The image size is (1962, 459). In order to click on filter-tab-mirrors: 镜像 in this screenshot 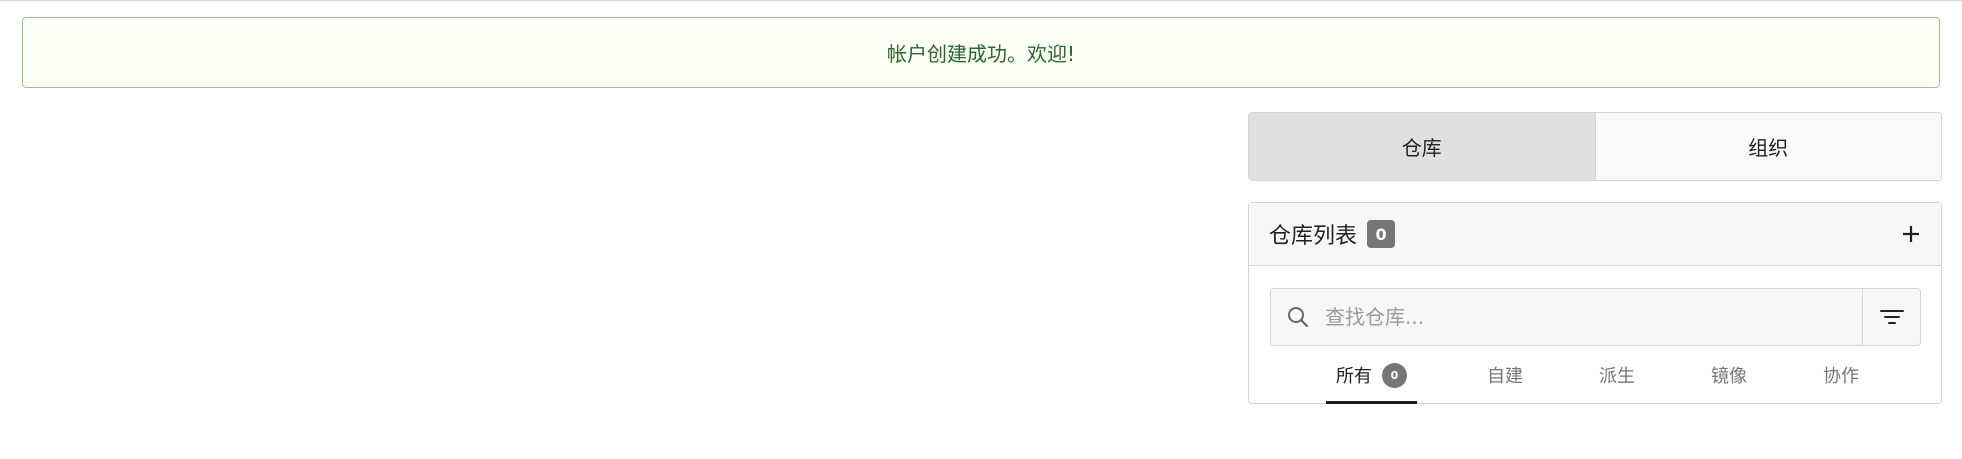, I will do `click(1729, 375)`.